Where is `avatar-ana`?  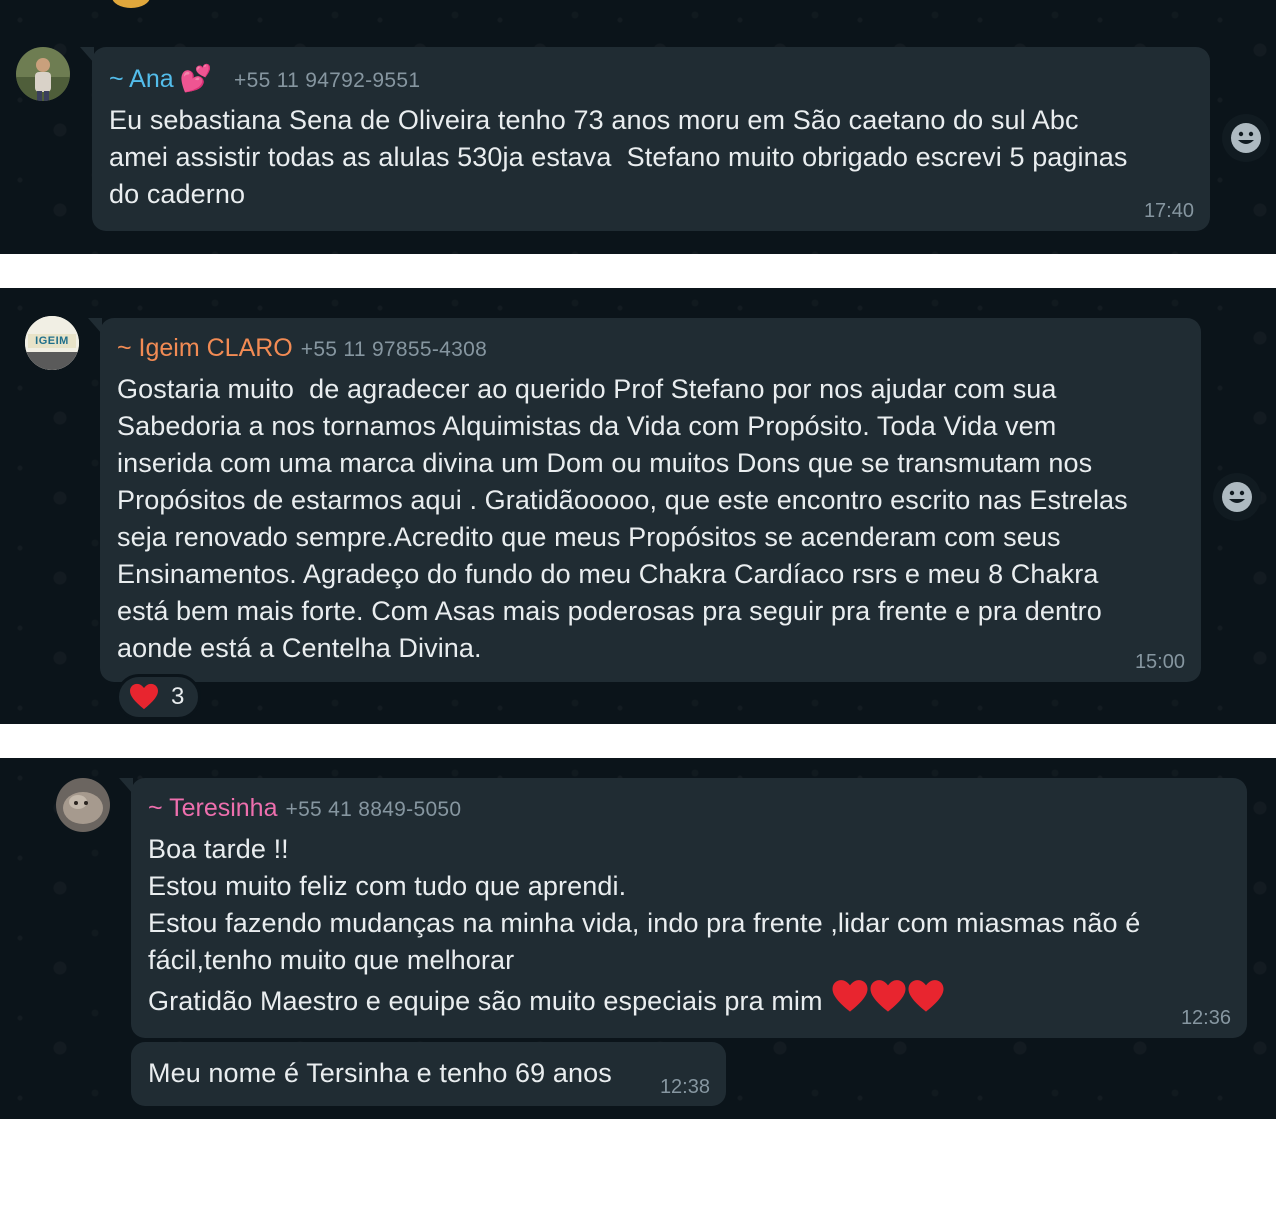
avatar-ana is located at coordinates (43, 74).